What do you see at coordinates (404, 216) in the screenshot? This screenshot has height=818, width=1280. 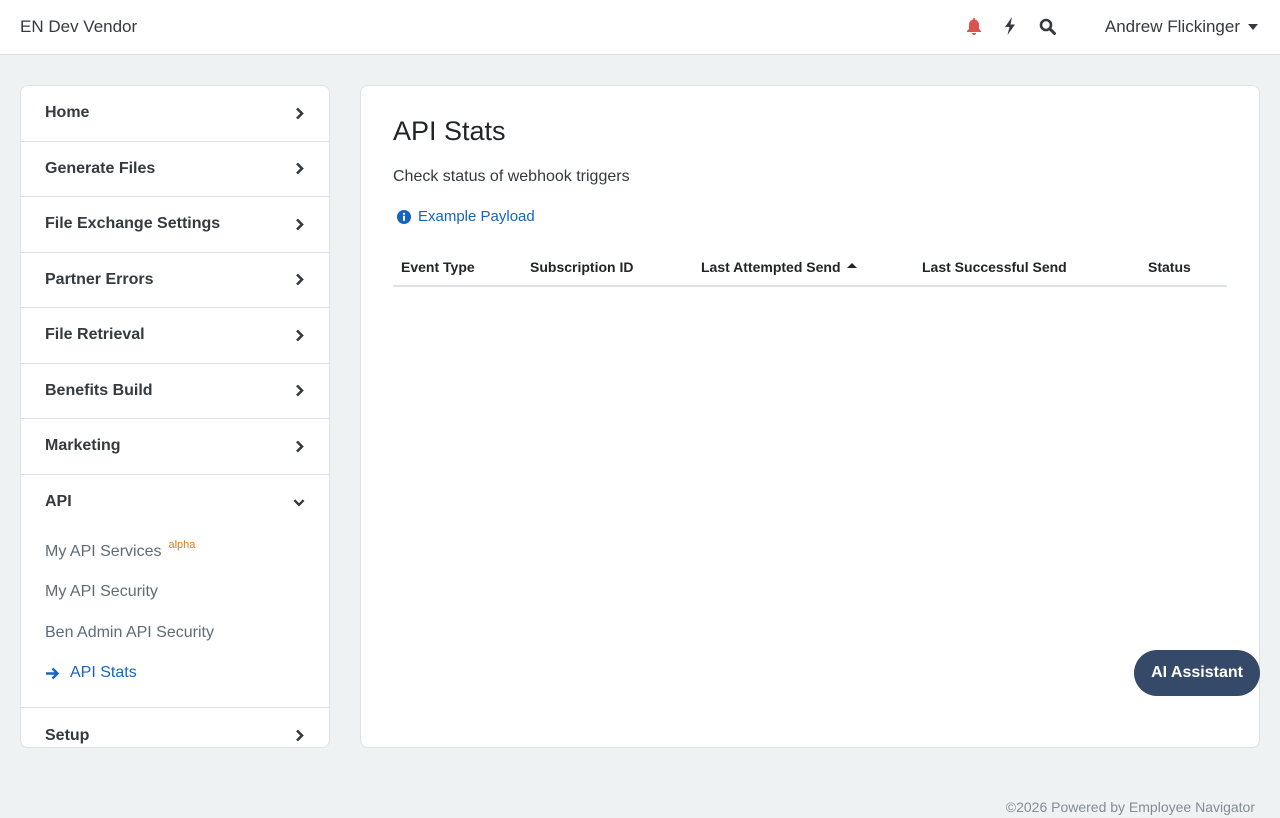 I see `info-circle-icon` at bounding box center [404, 216].